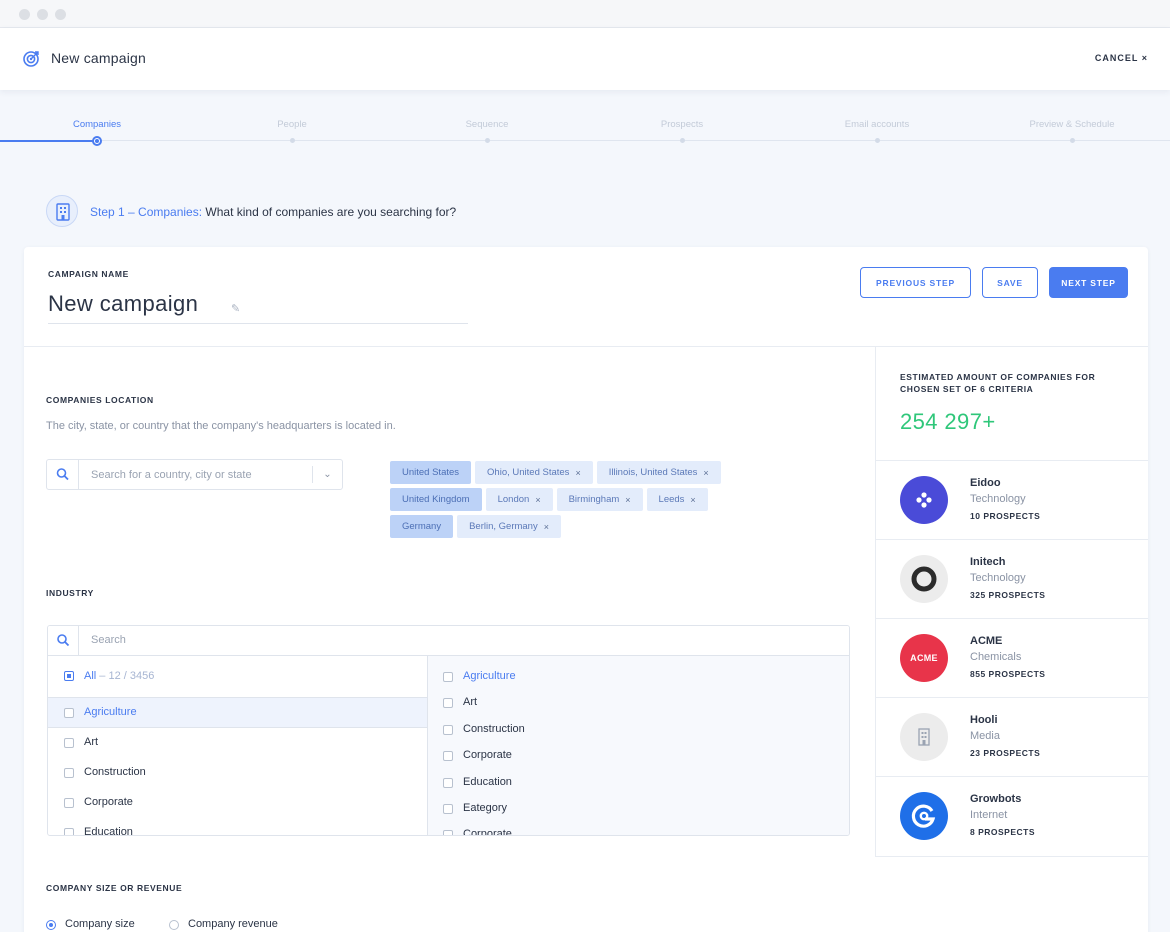  I want to click on company-card: Growbots Internet 8 PROSPECTS, so click(1012, 815).